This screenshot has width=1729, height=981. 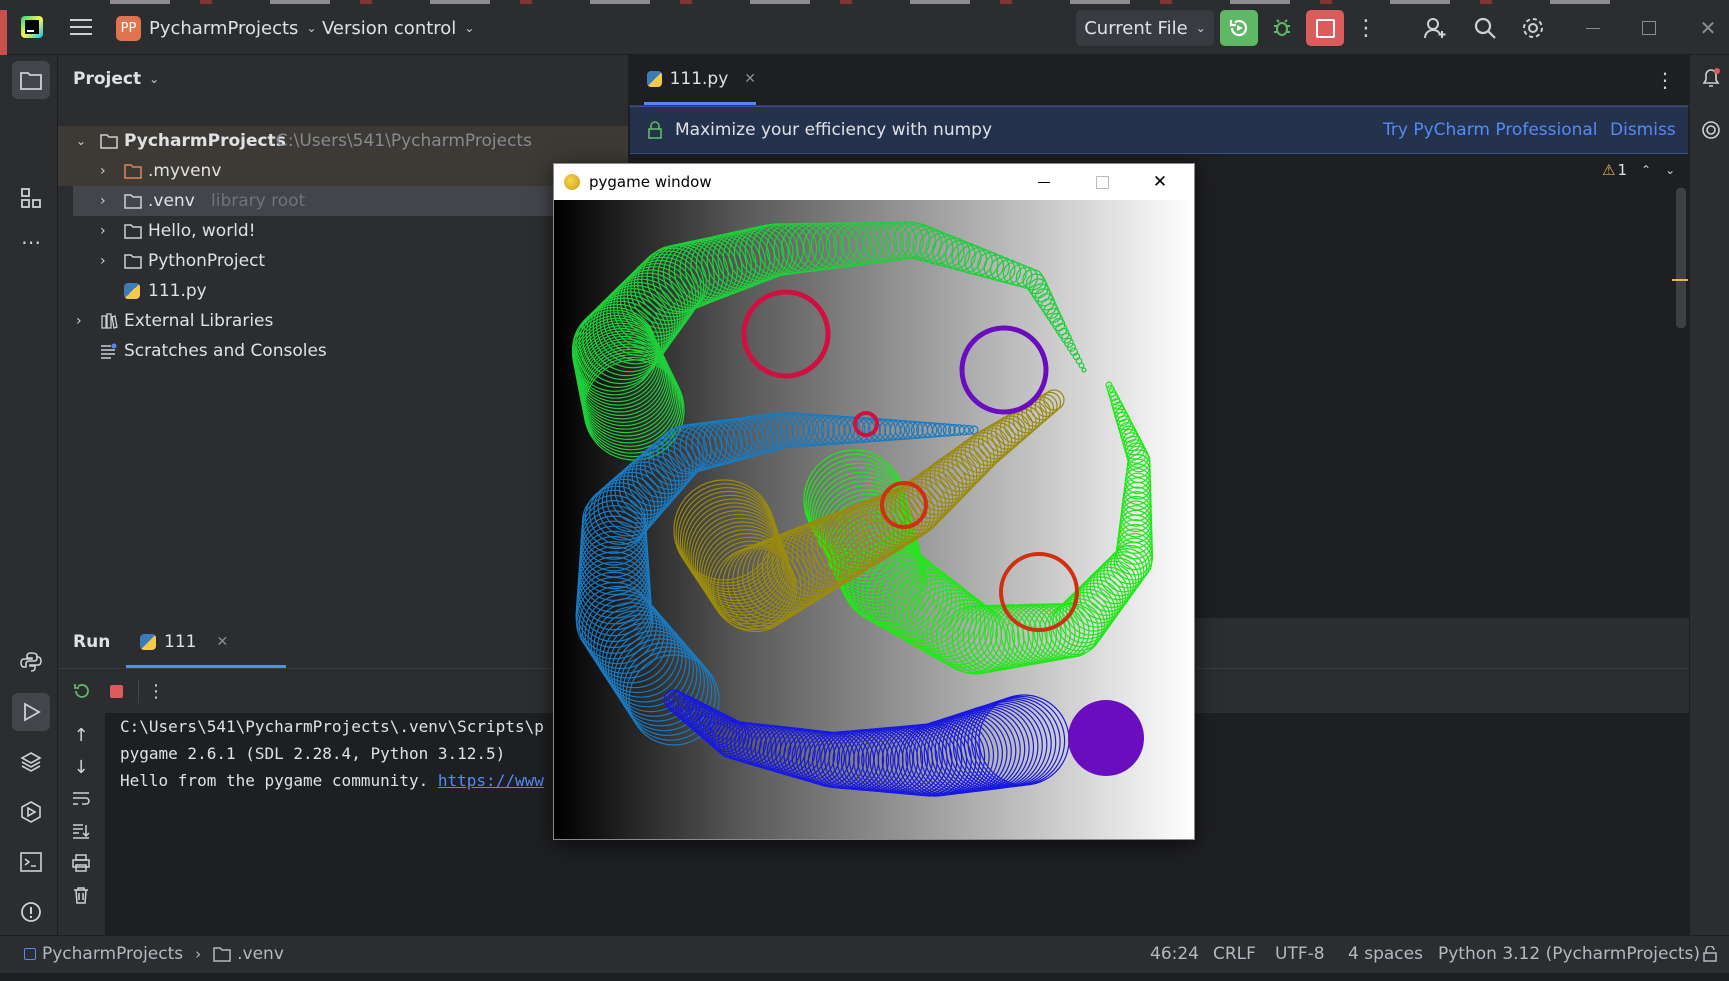 I want to click on scratches-icon, so click(x=109, y=351).